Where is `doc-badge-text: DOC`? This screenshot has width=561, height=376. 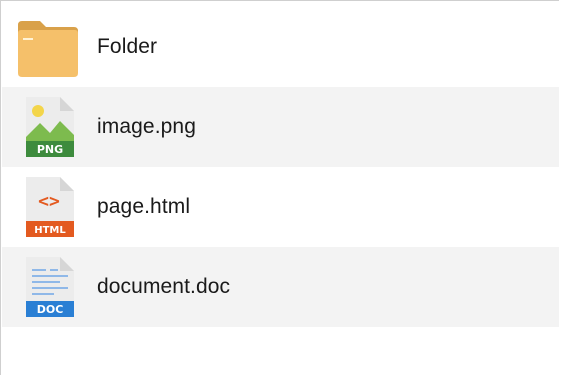
doc-badge-text: DOC is located at coordinates (50, 309).